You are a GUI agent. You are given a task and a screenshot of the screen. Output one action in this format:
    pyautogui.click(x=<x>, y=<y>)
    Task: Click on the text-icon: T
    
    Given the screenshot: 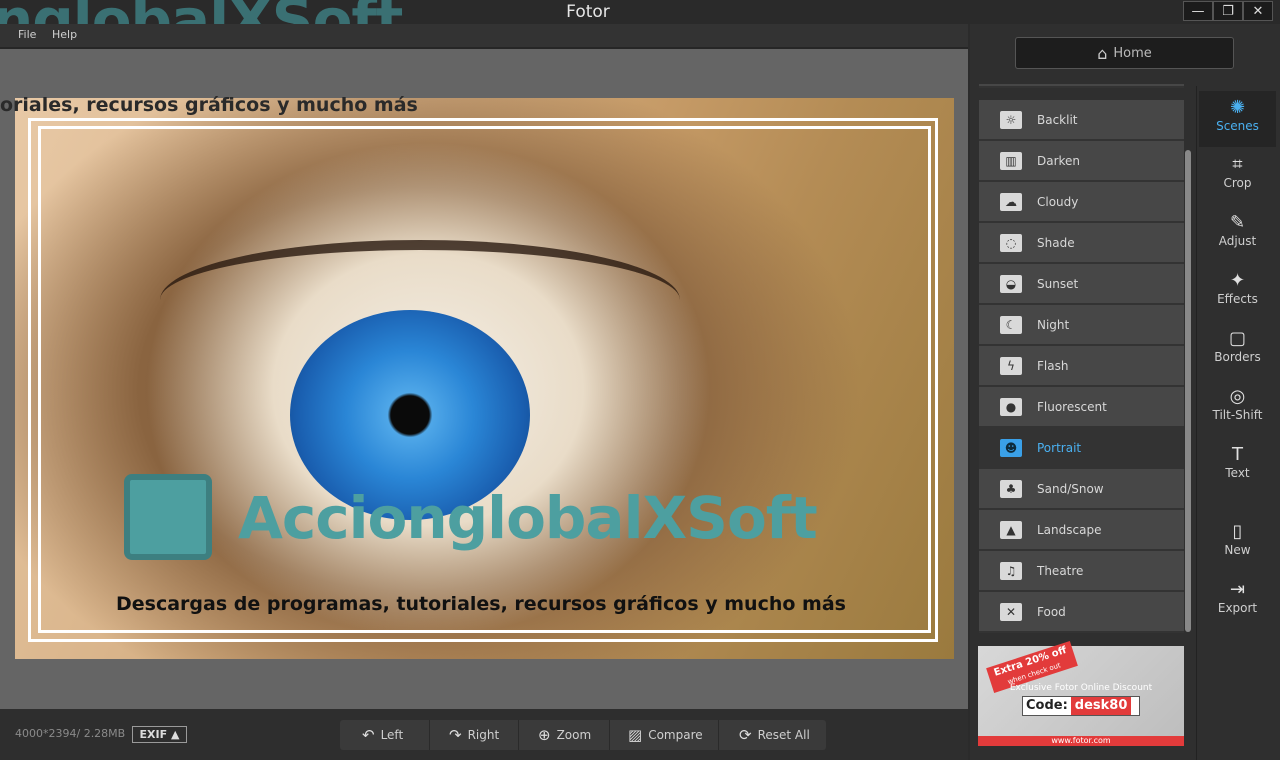 What is the action you would take?
    pyautogui.click(x=1237, y=454)
    